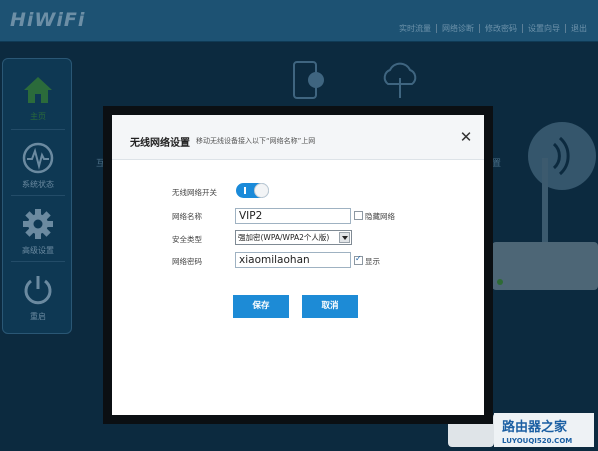 This screenshot has width=598, height=451. I want to click on sidebar-item-status: 系统状态, so click(38, 164).